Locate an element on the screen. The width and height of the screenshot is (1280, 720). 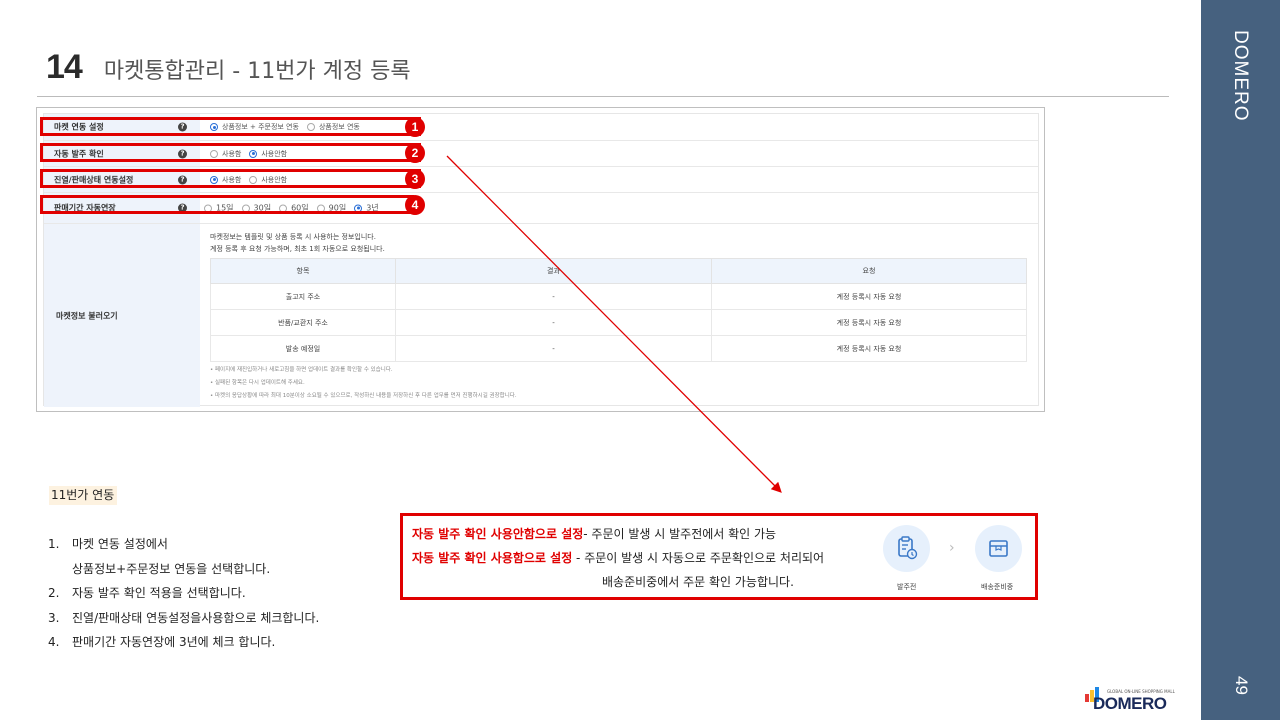
header-divider is located at coordinates (603, 96).